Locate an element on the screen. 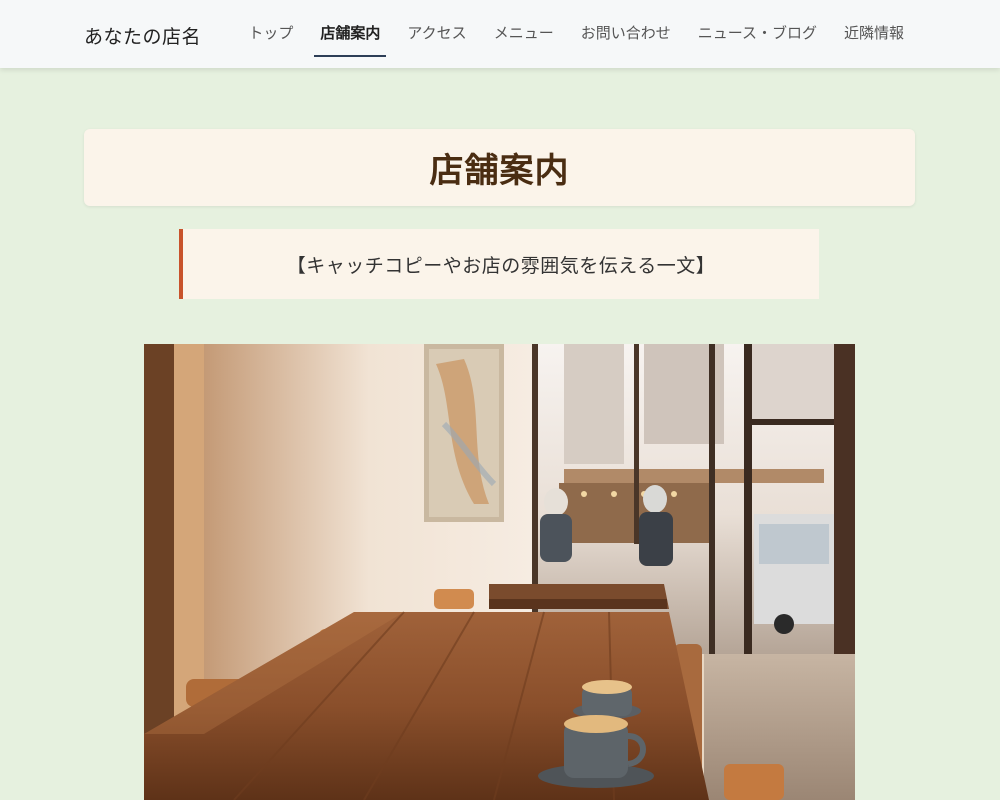 This screenshot has width=1000, height=800. main-nav: トップ 店舗案内 アクセス メニュー お問い合わせ ニュース・ブログ 近隣情報 is located at coordinates (576, 39).